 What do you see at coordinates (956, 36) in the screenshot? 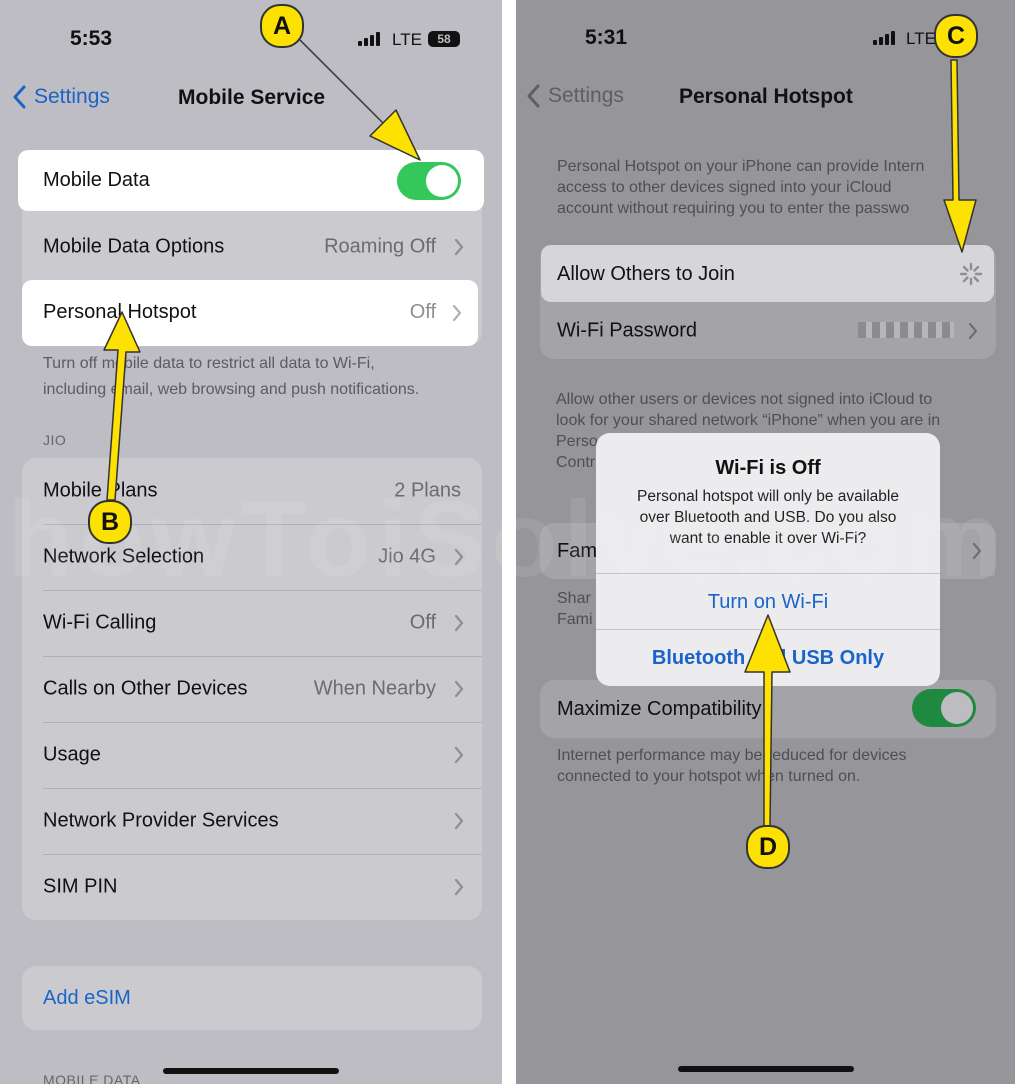
I see `annotation-badge-c: C` at bounding box center [956, 36].